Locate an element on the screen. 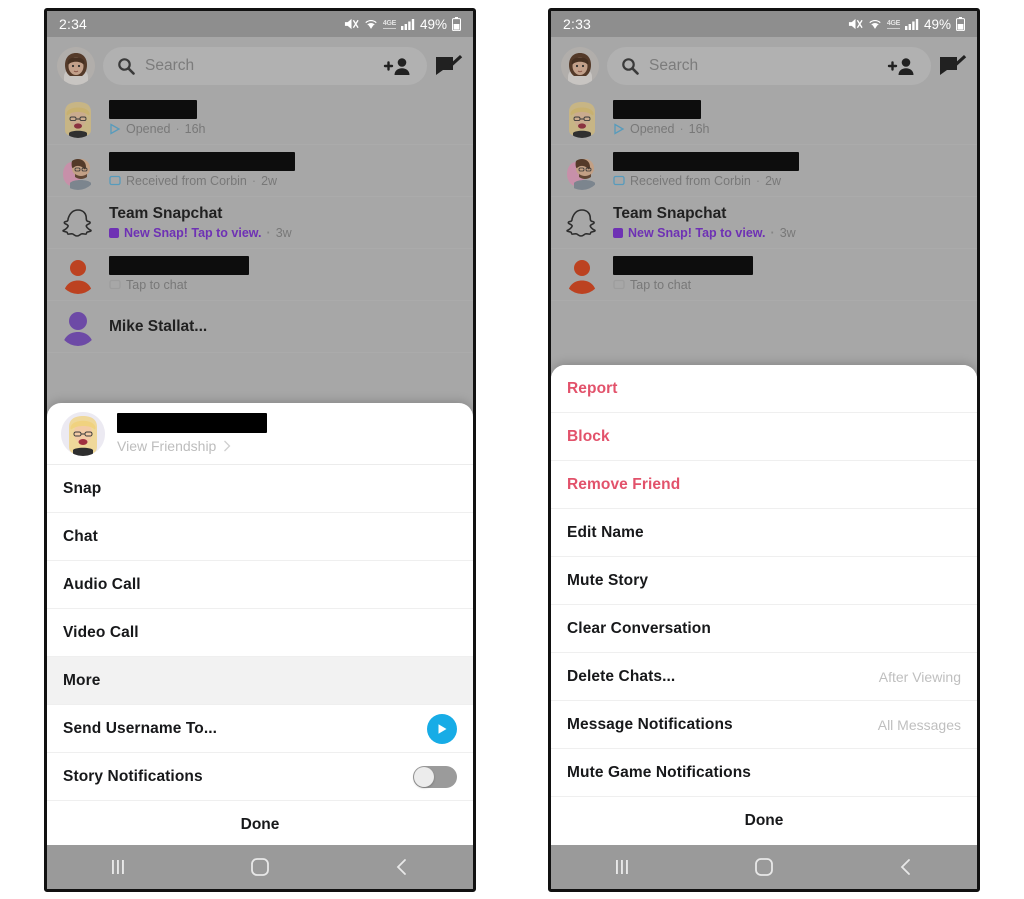  sheet-row-audio-call: Audio Call is located at coordinates (260, 585).